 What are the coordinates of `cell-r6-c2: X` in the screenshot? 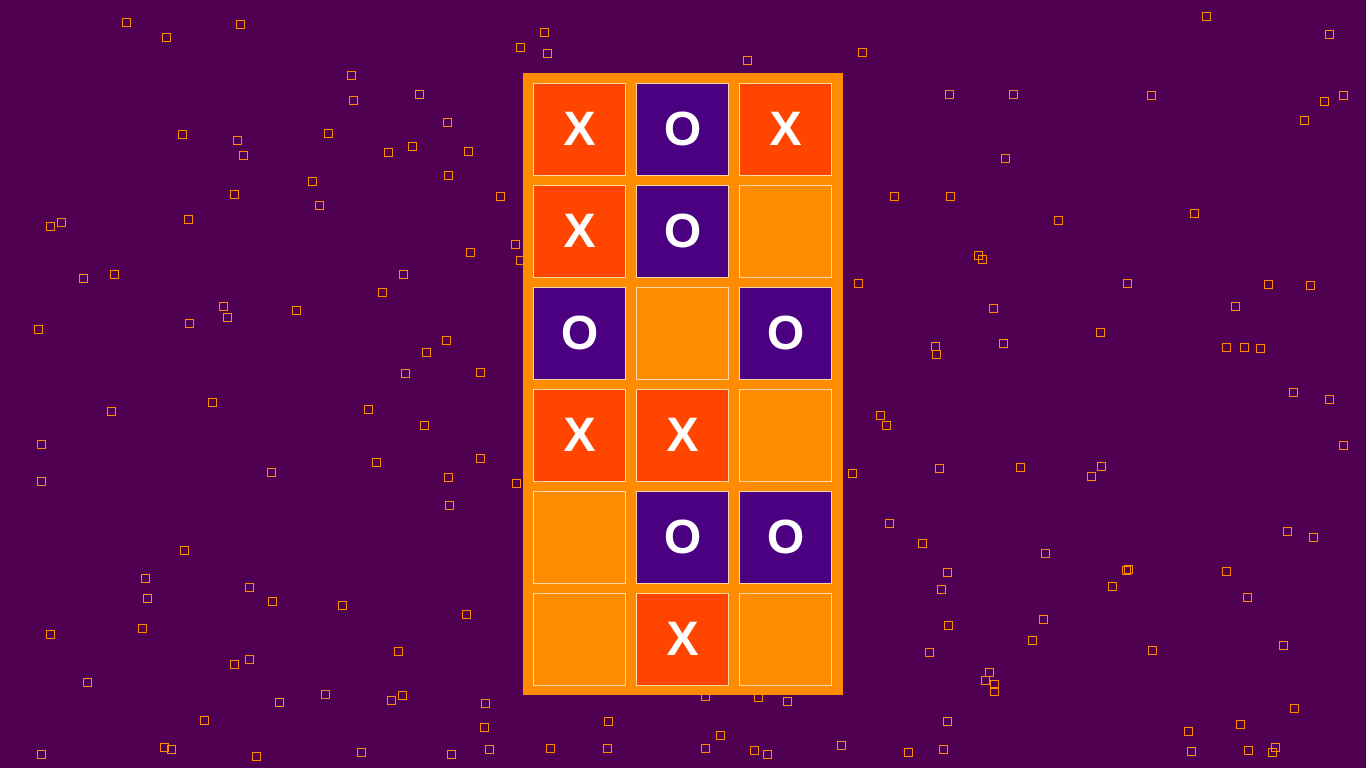 It's located at (682, 639).